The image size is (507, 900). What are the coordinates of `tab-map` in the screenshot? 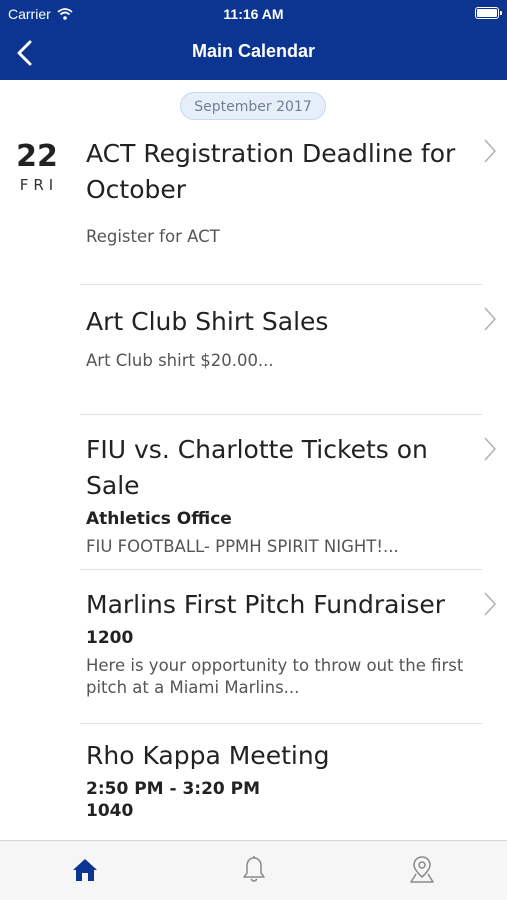 It's located at (422, 870).